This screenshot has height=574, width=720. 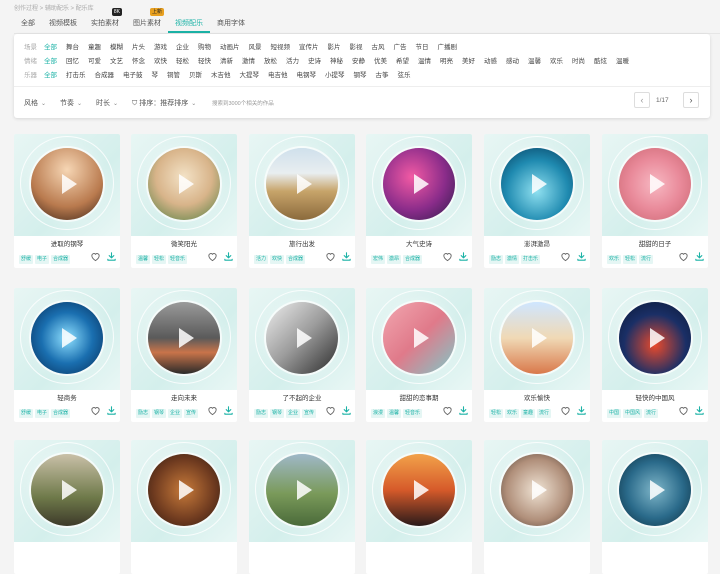 I want to click on music-card: 微笑阳光 温馨 轻松 轻音乐, so click(x=184, y=201).